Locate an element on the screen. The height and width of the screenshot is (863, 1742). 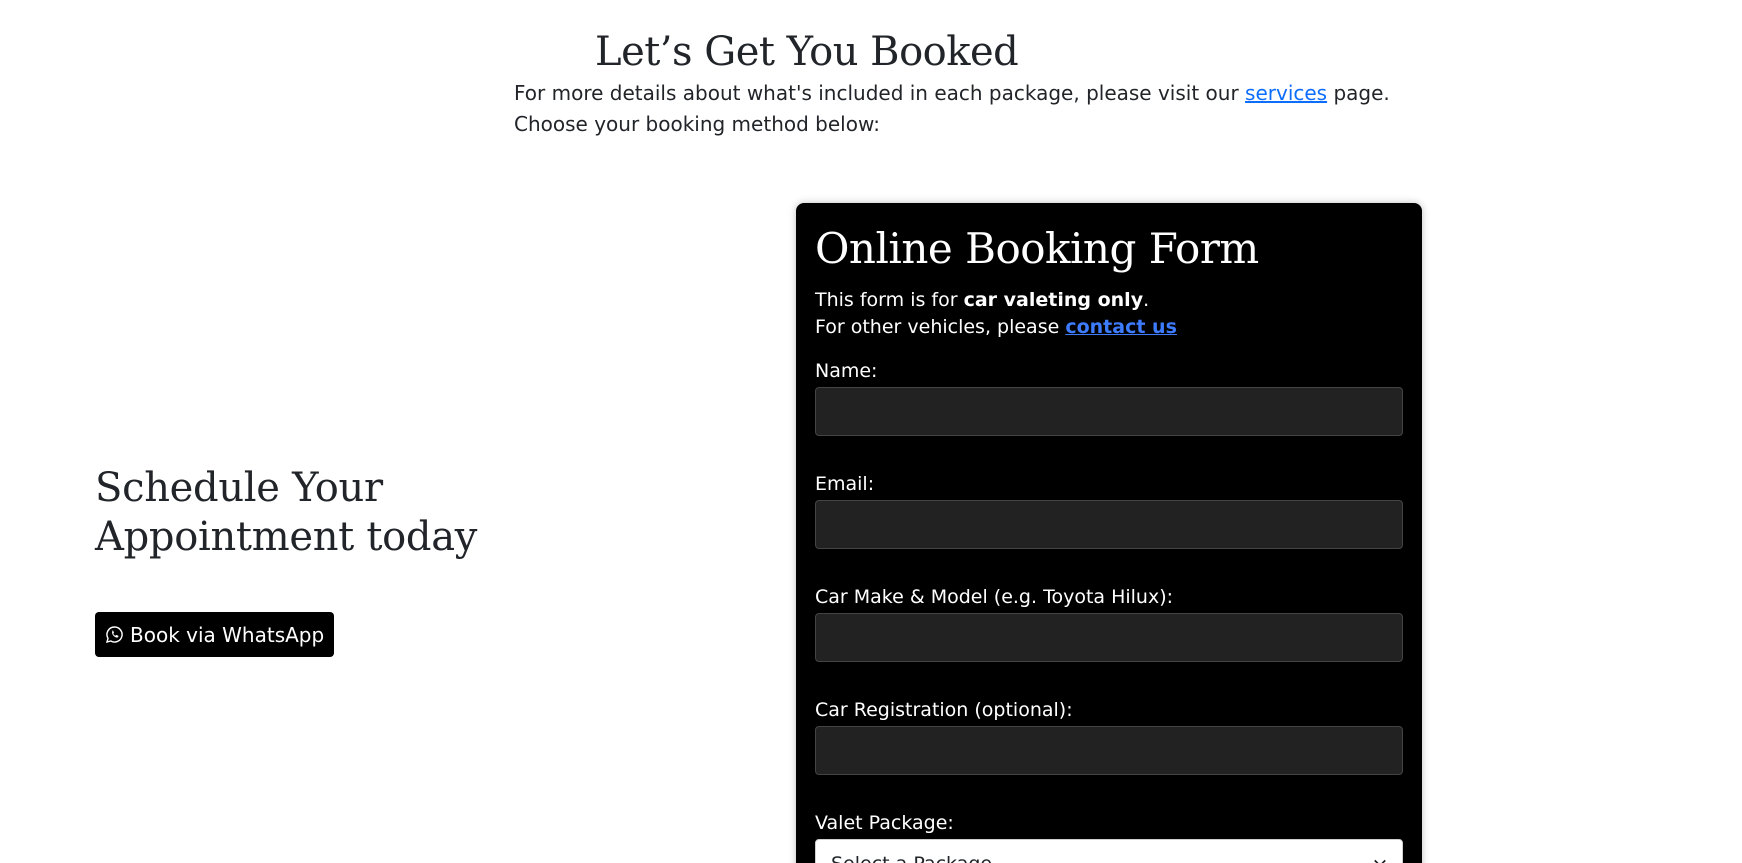
car-registration-field-group: Car Registration (optional): is located at coordinates (1109, 736).